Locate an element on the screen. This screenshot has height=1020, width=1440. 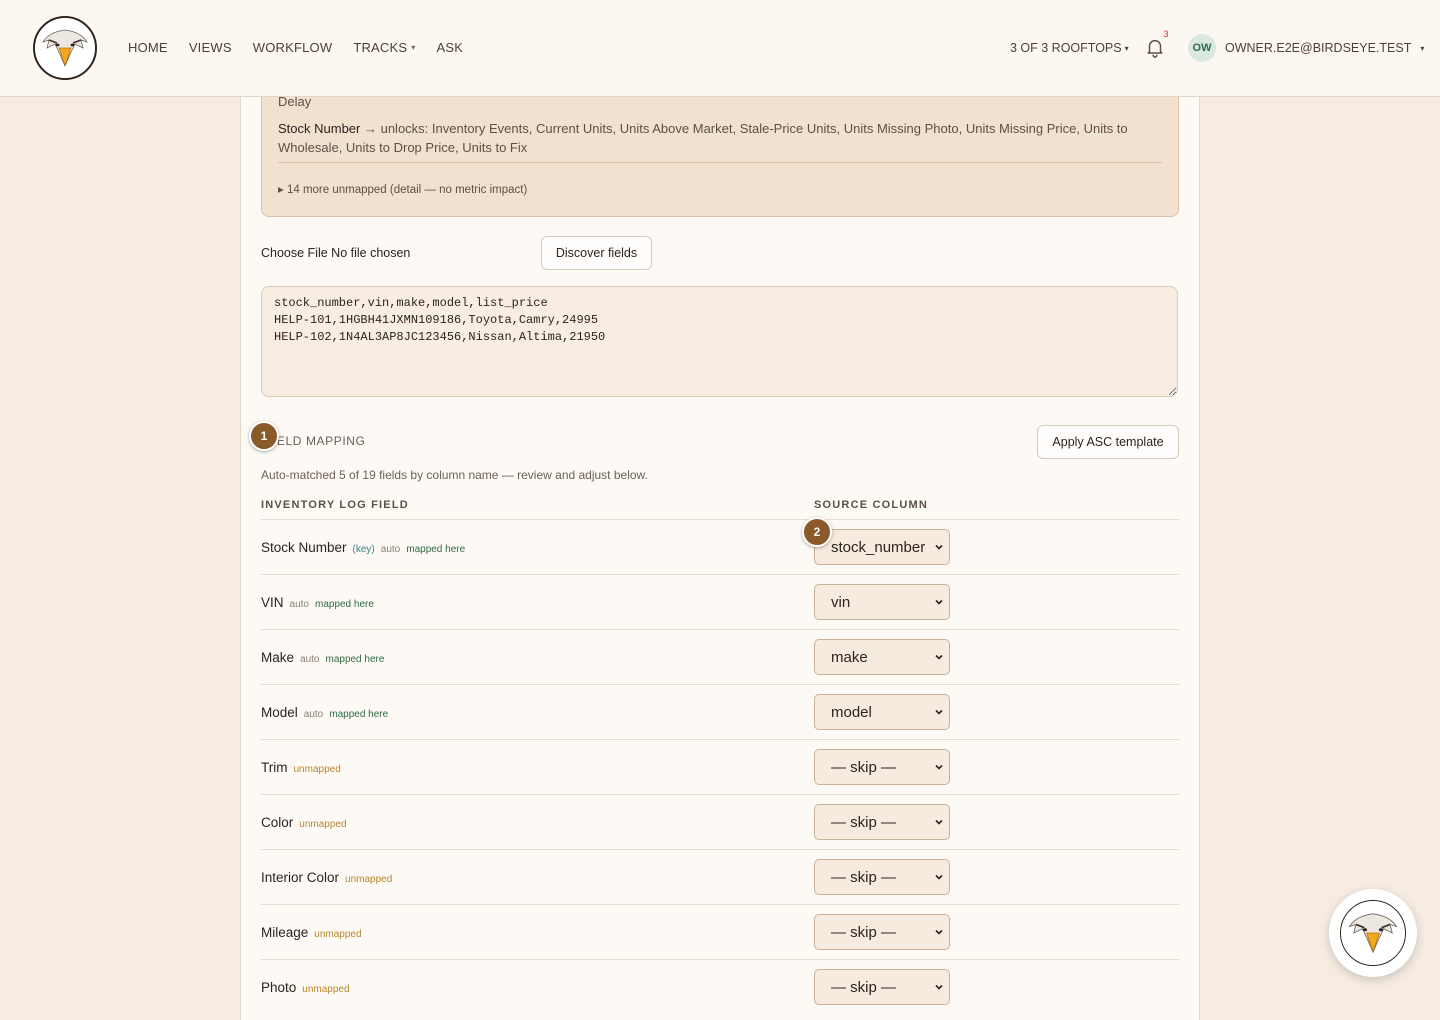
user-menu: OWNER.E2E@BIRDSEYE.TEST ▾ is located at coordinates (1324, 48).